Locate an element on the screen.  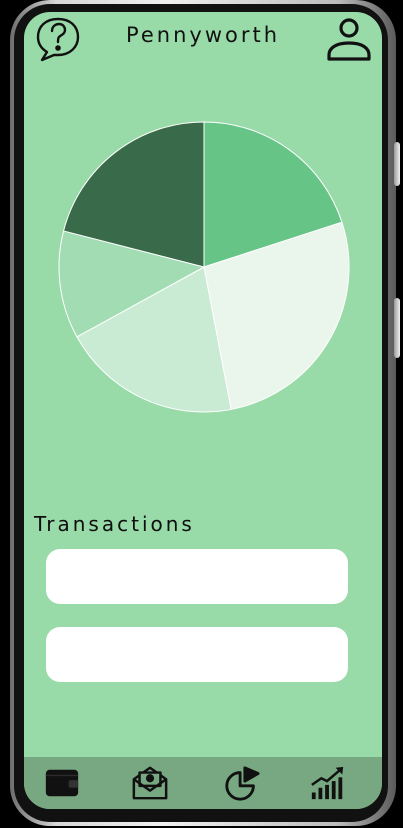
bottom-navigation is located at coordinates (203, 783).